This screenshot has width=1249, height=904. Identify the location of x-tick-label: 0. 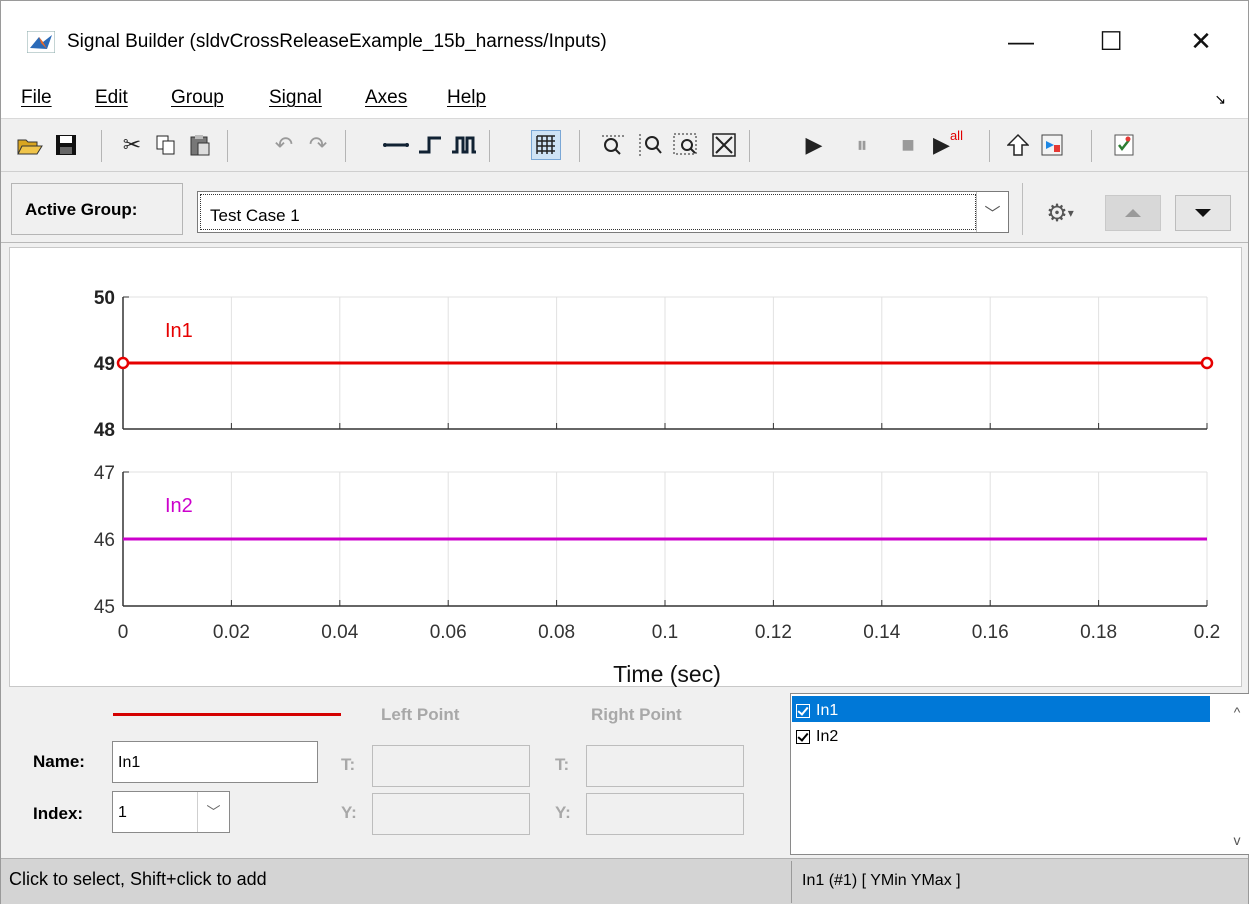
(123, 632).